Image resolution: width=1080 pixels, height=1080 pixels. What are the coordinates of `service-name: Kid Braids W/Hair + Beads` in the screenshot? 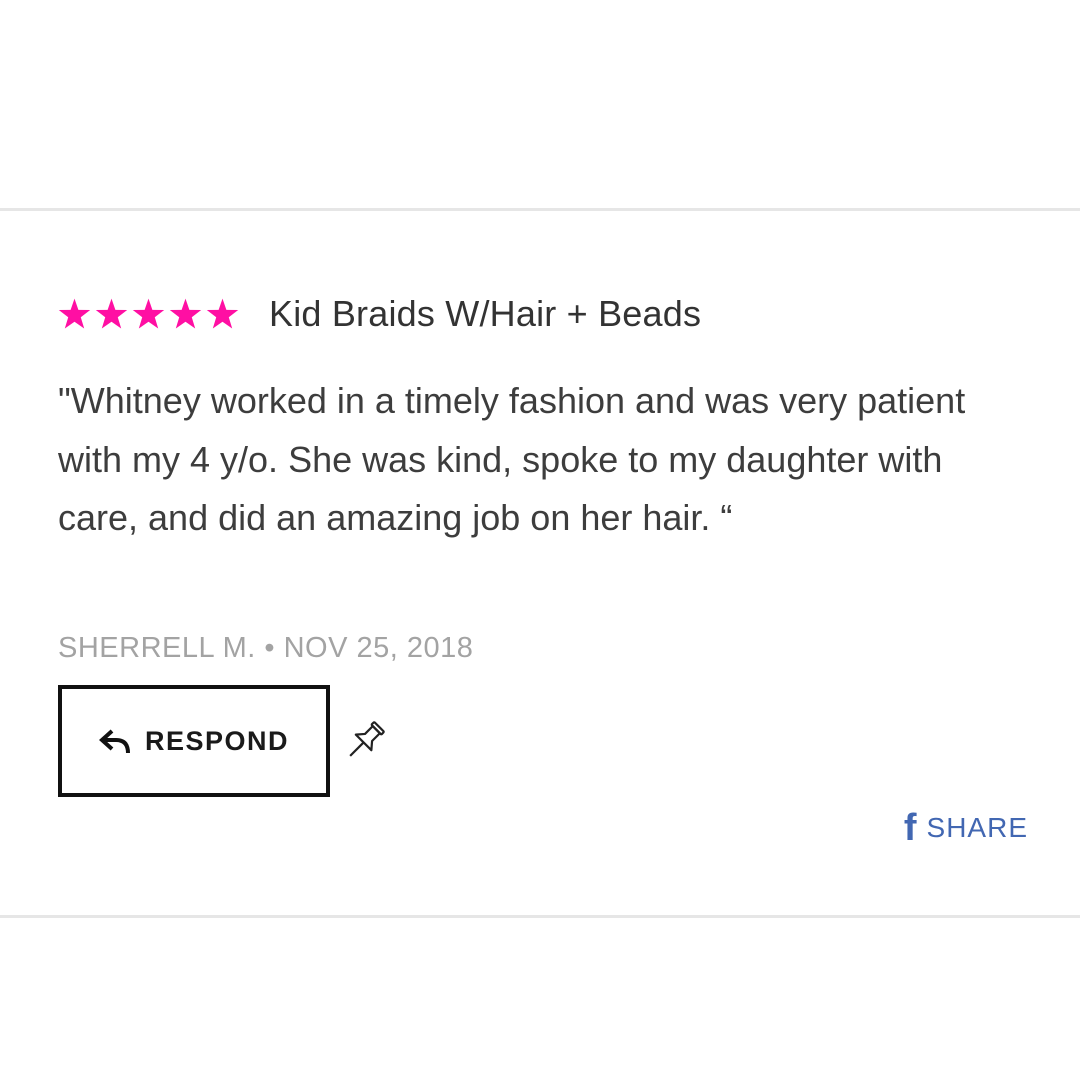 It's located at (485, 313).